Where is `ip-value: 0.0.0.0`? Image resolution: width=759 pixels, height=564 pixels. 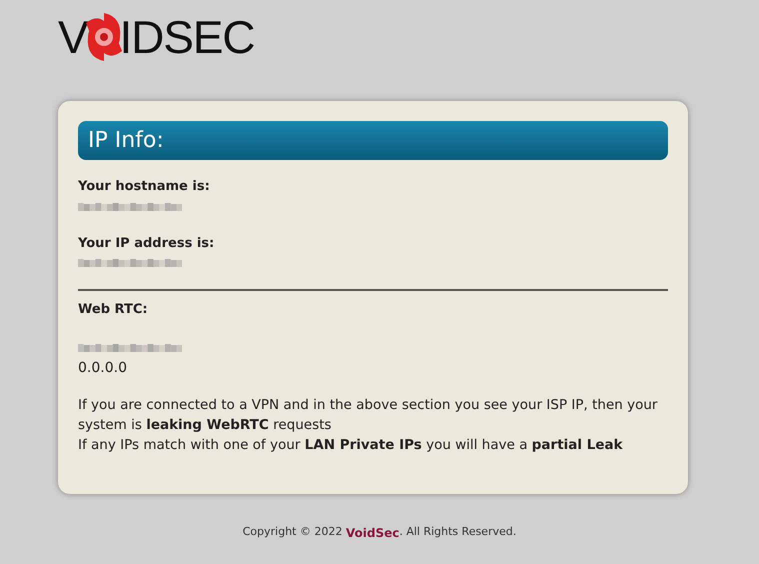 ip-value: 0.0.0.0 is located at coordinates (103, 368).